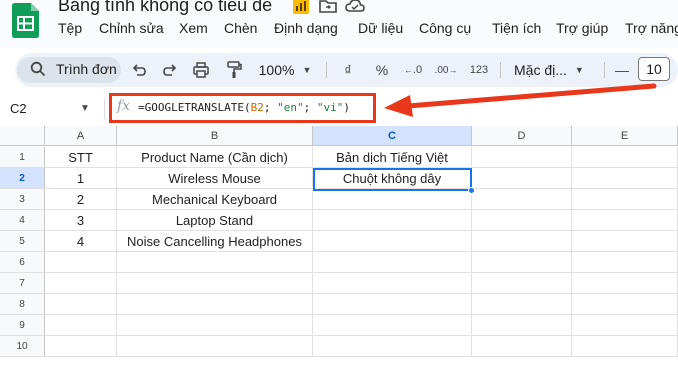  What do you see at coordinates (22, 178) in the screenshot?
I see `row-header: 2` at bounding box center [22, 178].